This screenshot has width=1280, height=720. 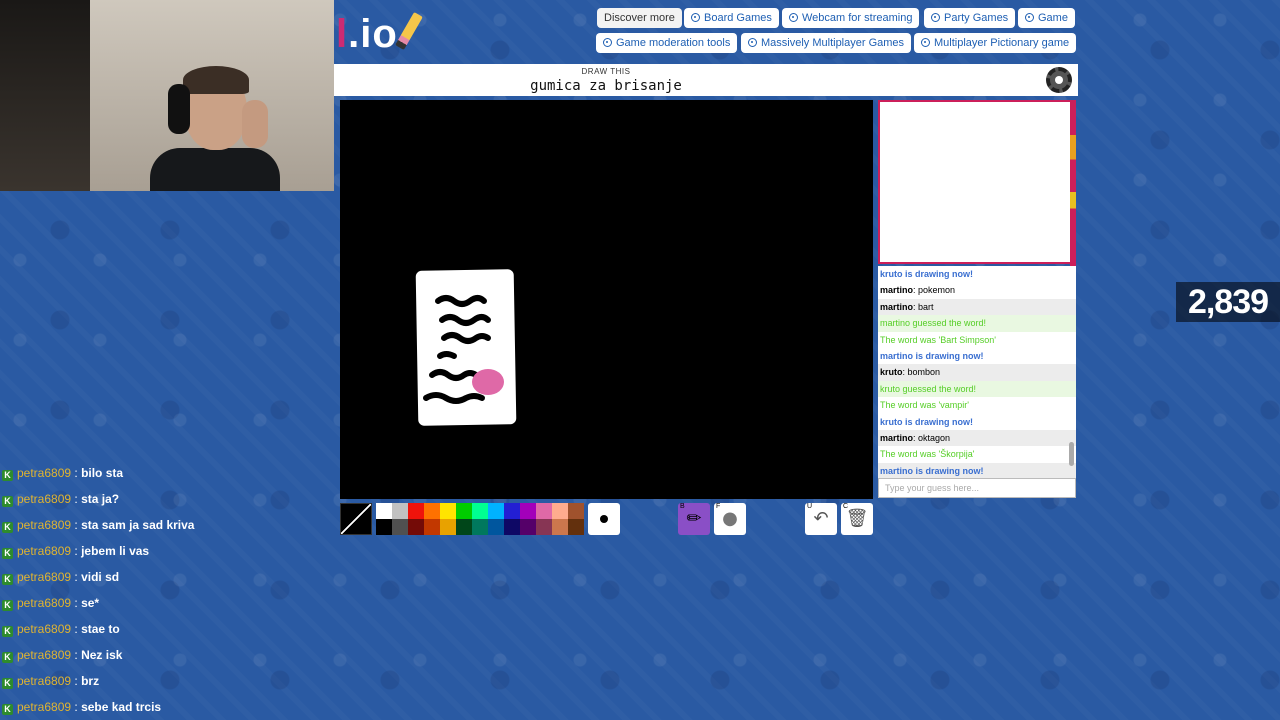 I want to click on pencil-icon: ✏, so click(x=694, y=518).